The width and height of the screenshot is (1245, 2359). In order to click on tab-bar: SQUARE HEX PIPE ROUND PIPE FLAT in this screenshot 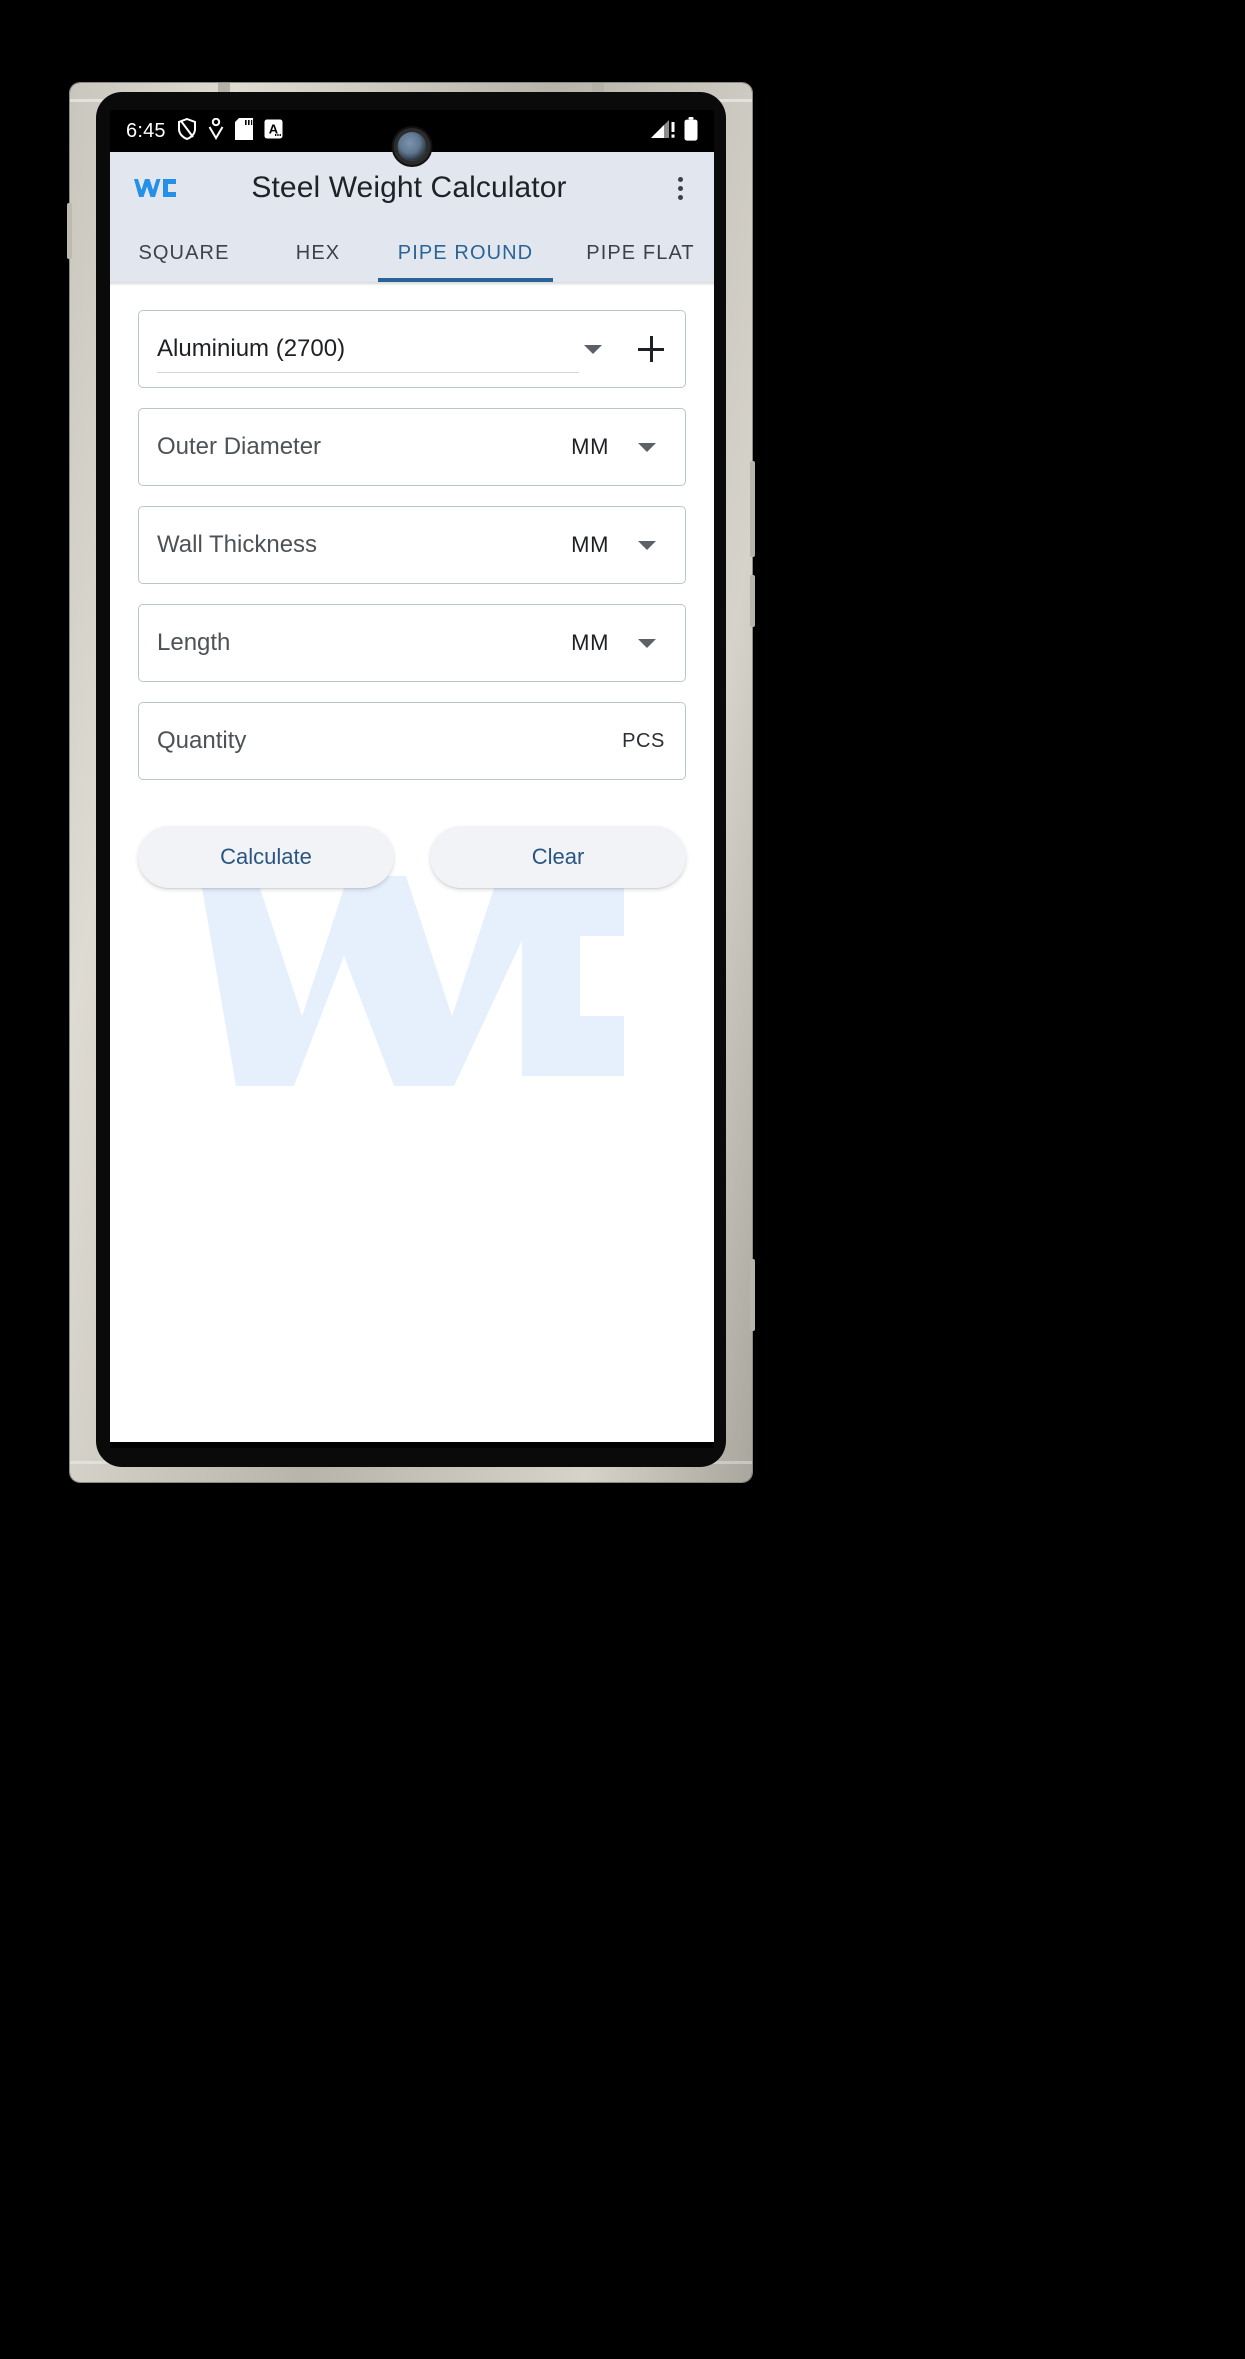, I will do `click(412, 253)`.